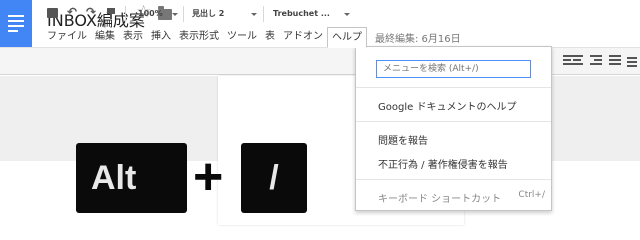 Image resolution: width=640 pixels, height=240 pixels. Describe the element at coordinates (254, 14) in the screenshot. I see `style-caret-icon` at that location.